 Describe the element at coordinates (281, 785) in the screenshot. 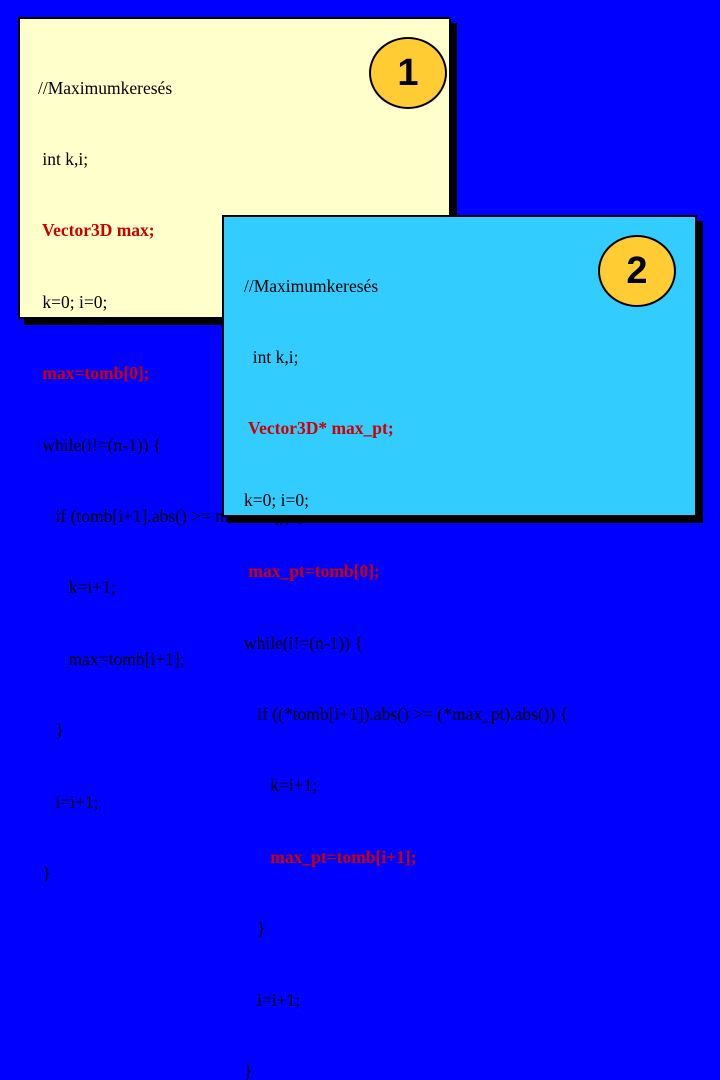

I see `code-line: k=i+1;` at that location.